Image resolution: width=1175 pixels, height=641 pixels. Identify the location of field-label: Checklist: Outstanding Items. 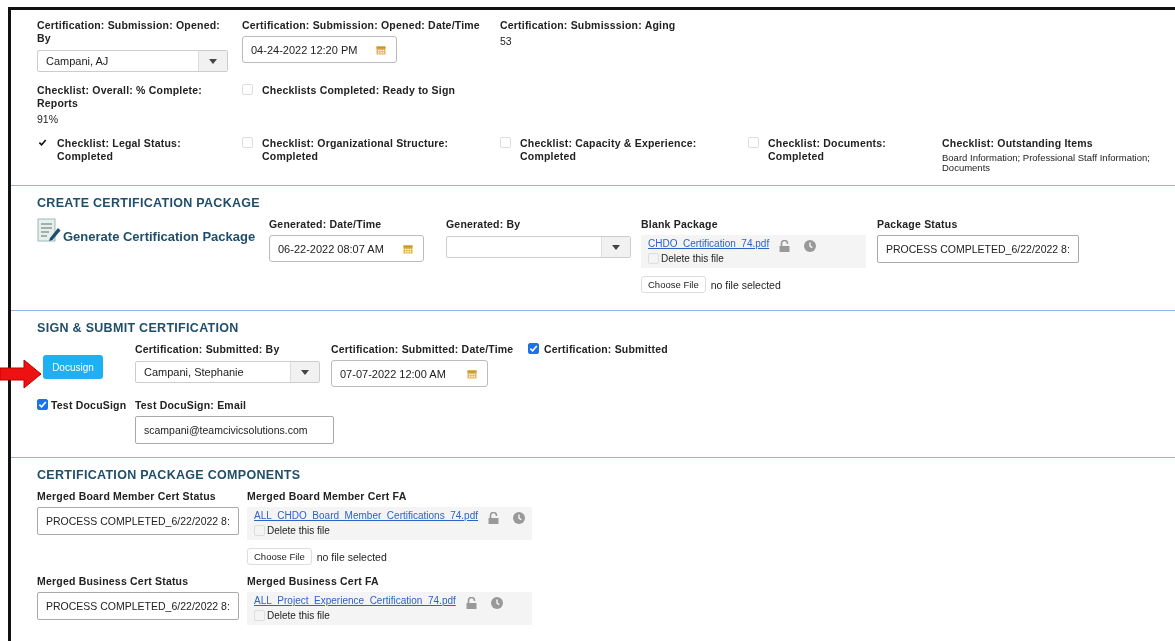
(1018, 143).